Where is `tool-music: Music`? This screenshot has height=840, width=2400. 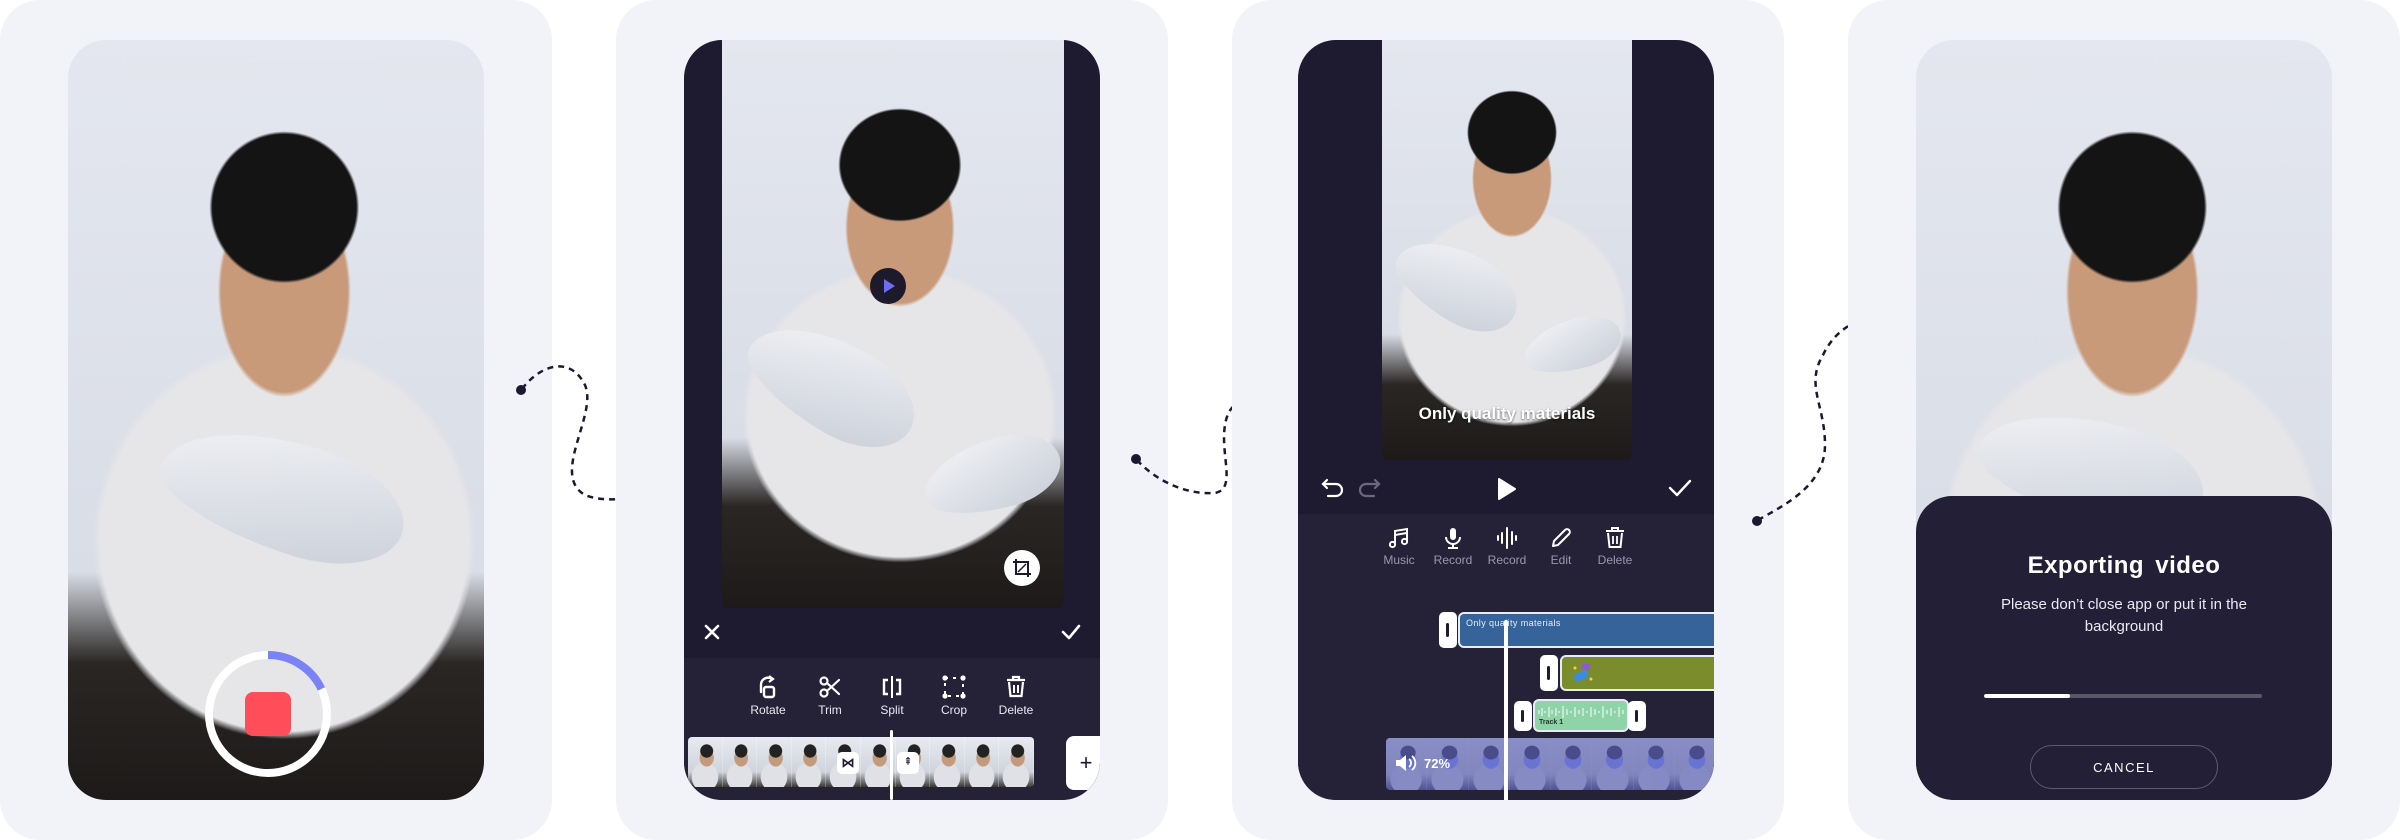 tool-music: Music is located at coordinates (1399, 546).